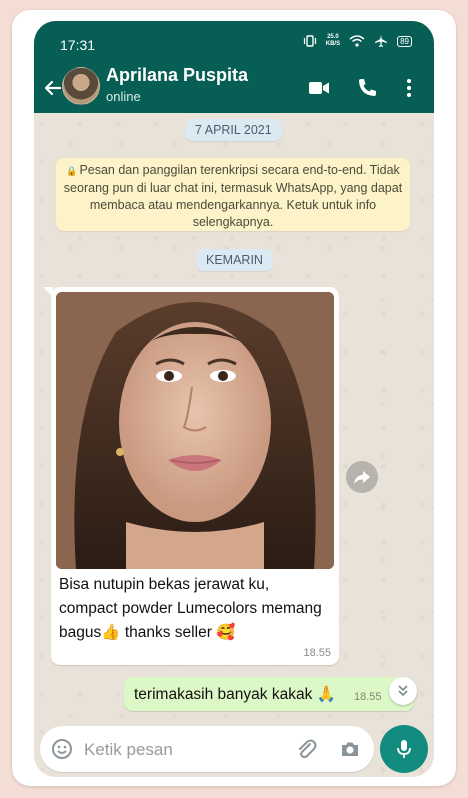 The image size is (468, 798). What do you see at coordinates (368, 697) in the screenshot?
I see `outgoing-time: 18.55` at bounding box center [368, 697].